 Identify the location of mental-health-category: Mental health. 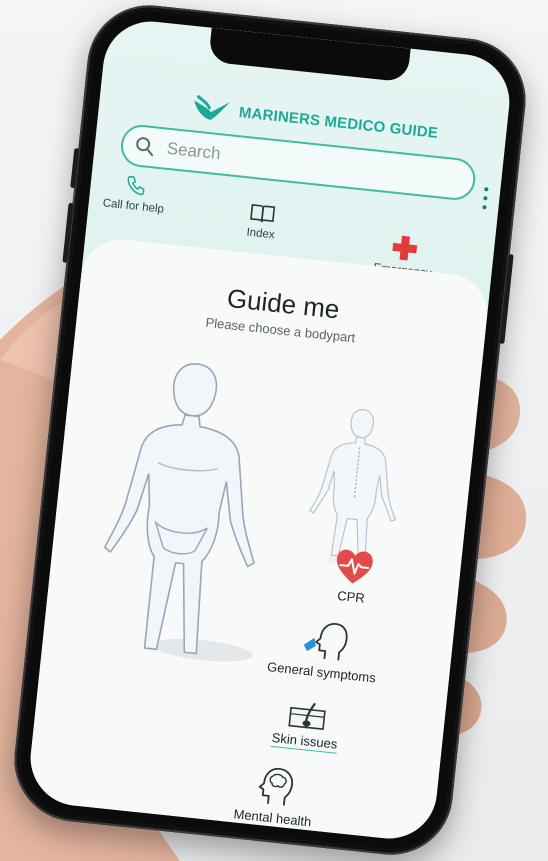
(274, 797).